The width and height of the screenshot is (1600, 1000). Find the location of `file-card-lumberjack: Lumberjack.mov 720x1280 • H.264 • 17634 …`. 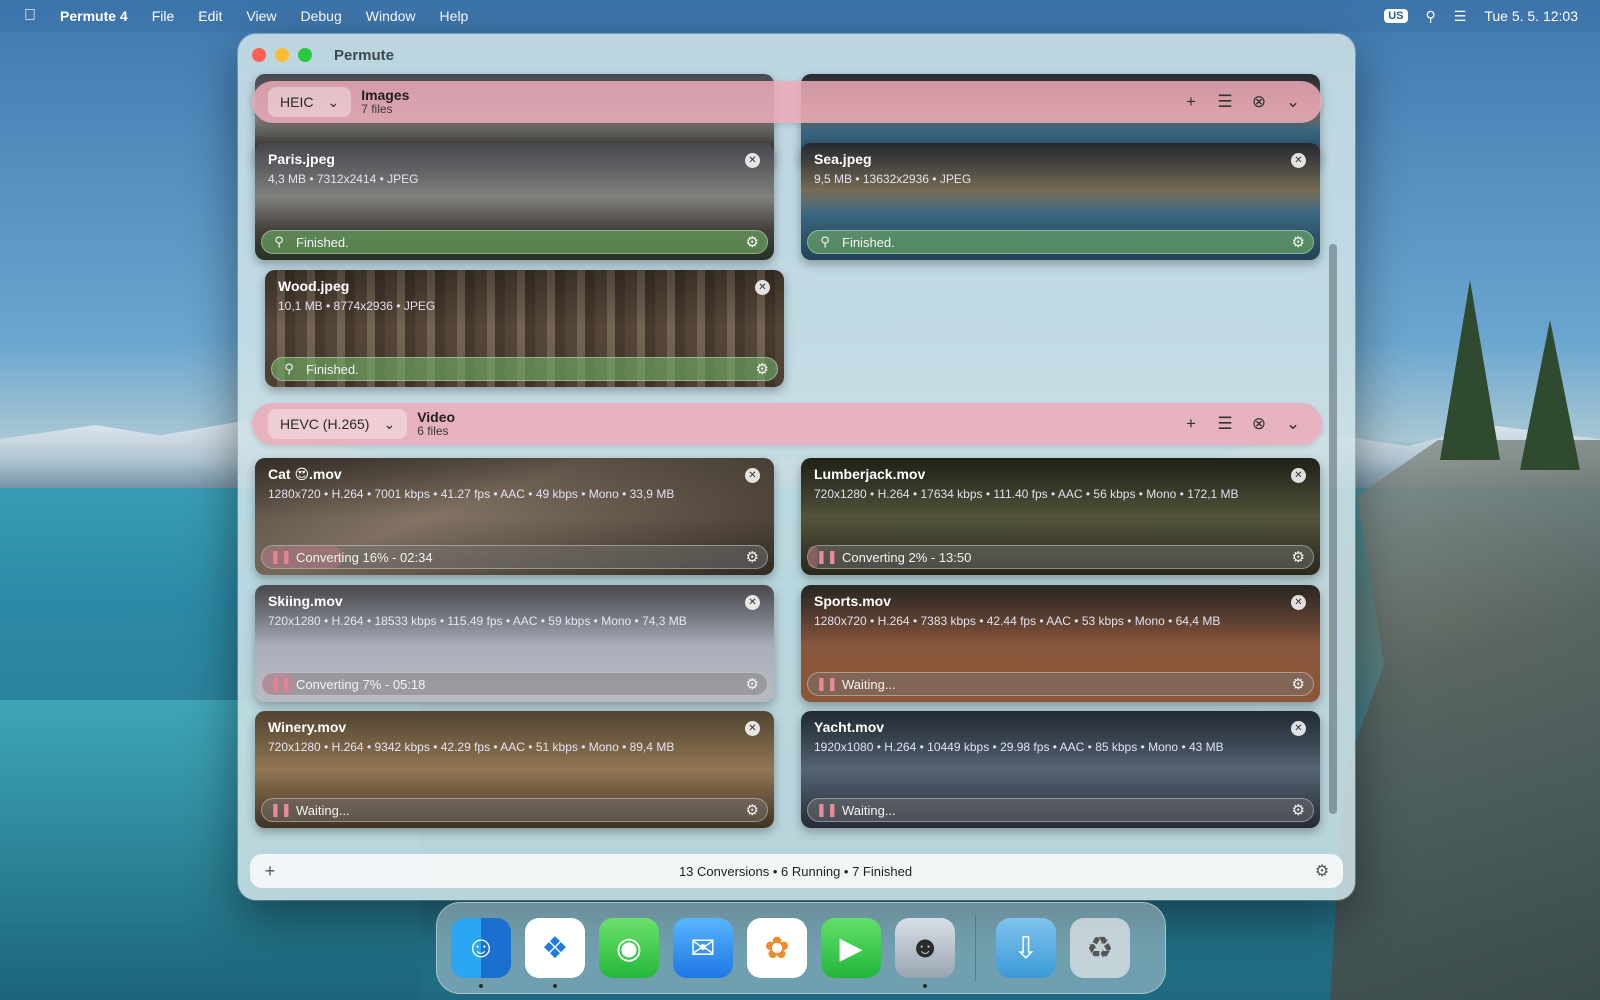

file-card-lumberjack: Lumberjack.mov 720x1280 • H.264 • 17634 … is located at coordinates (1060, 516).